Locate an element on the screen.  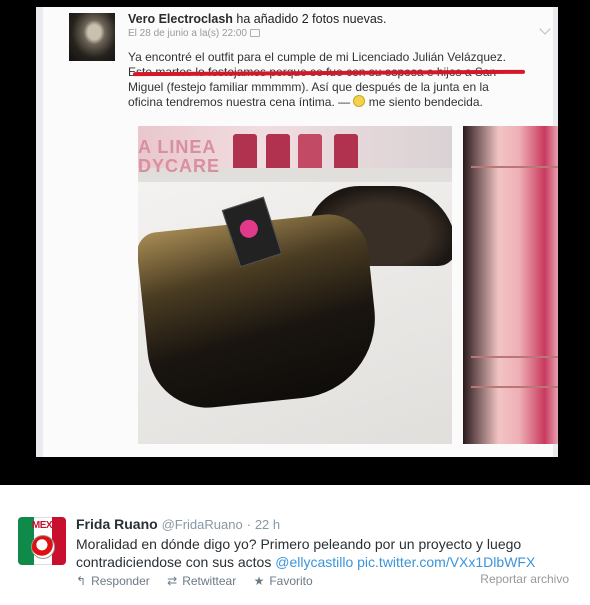
avatar-text: MEX is located at coordinates (42, 525).